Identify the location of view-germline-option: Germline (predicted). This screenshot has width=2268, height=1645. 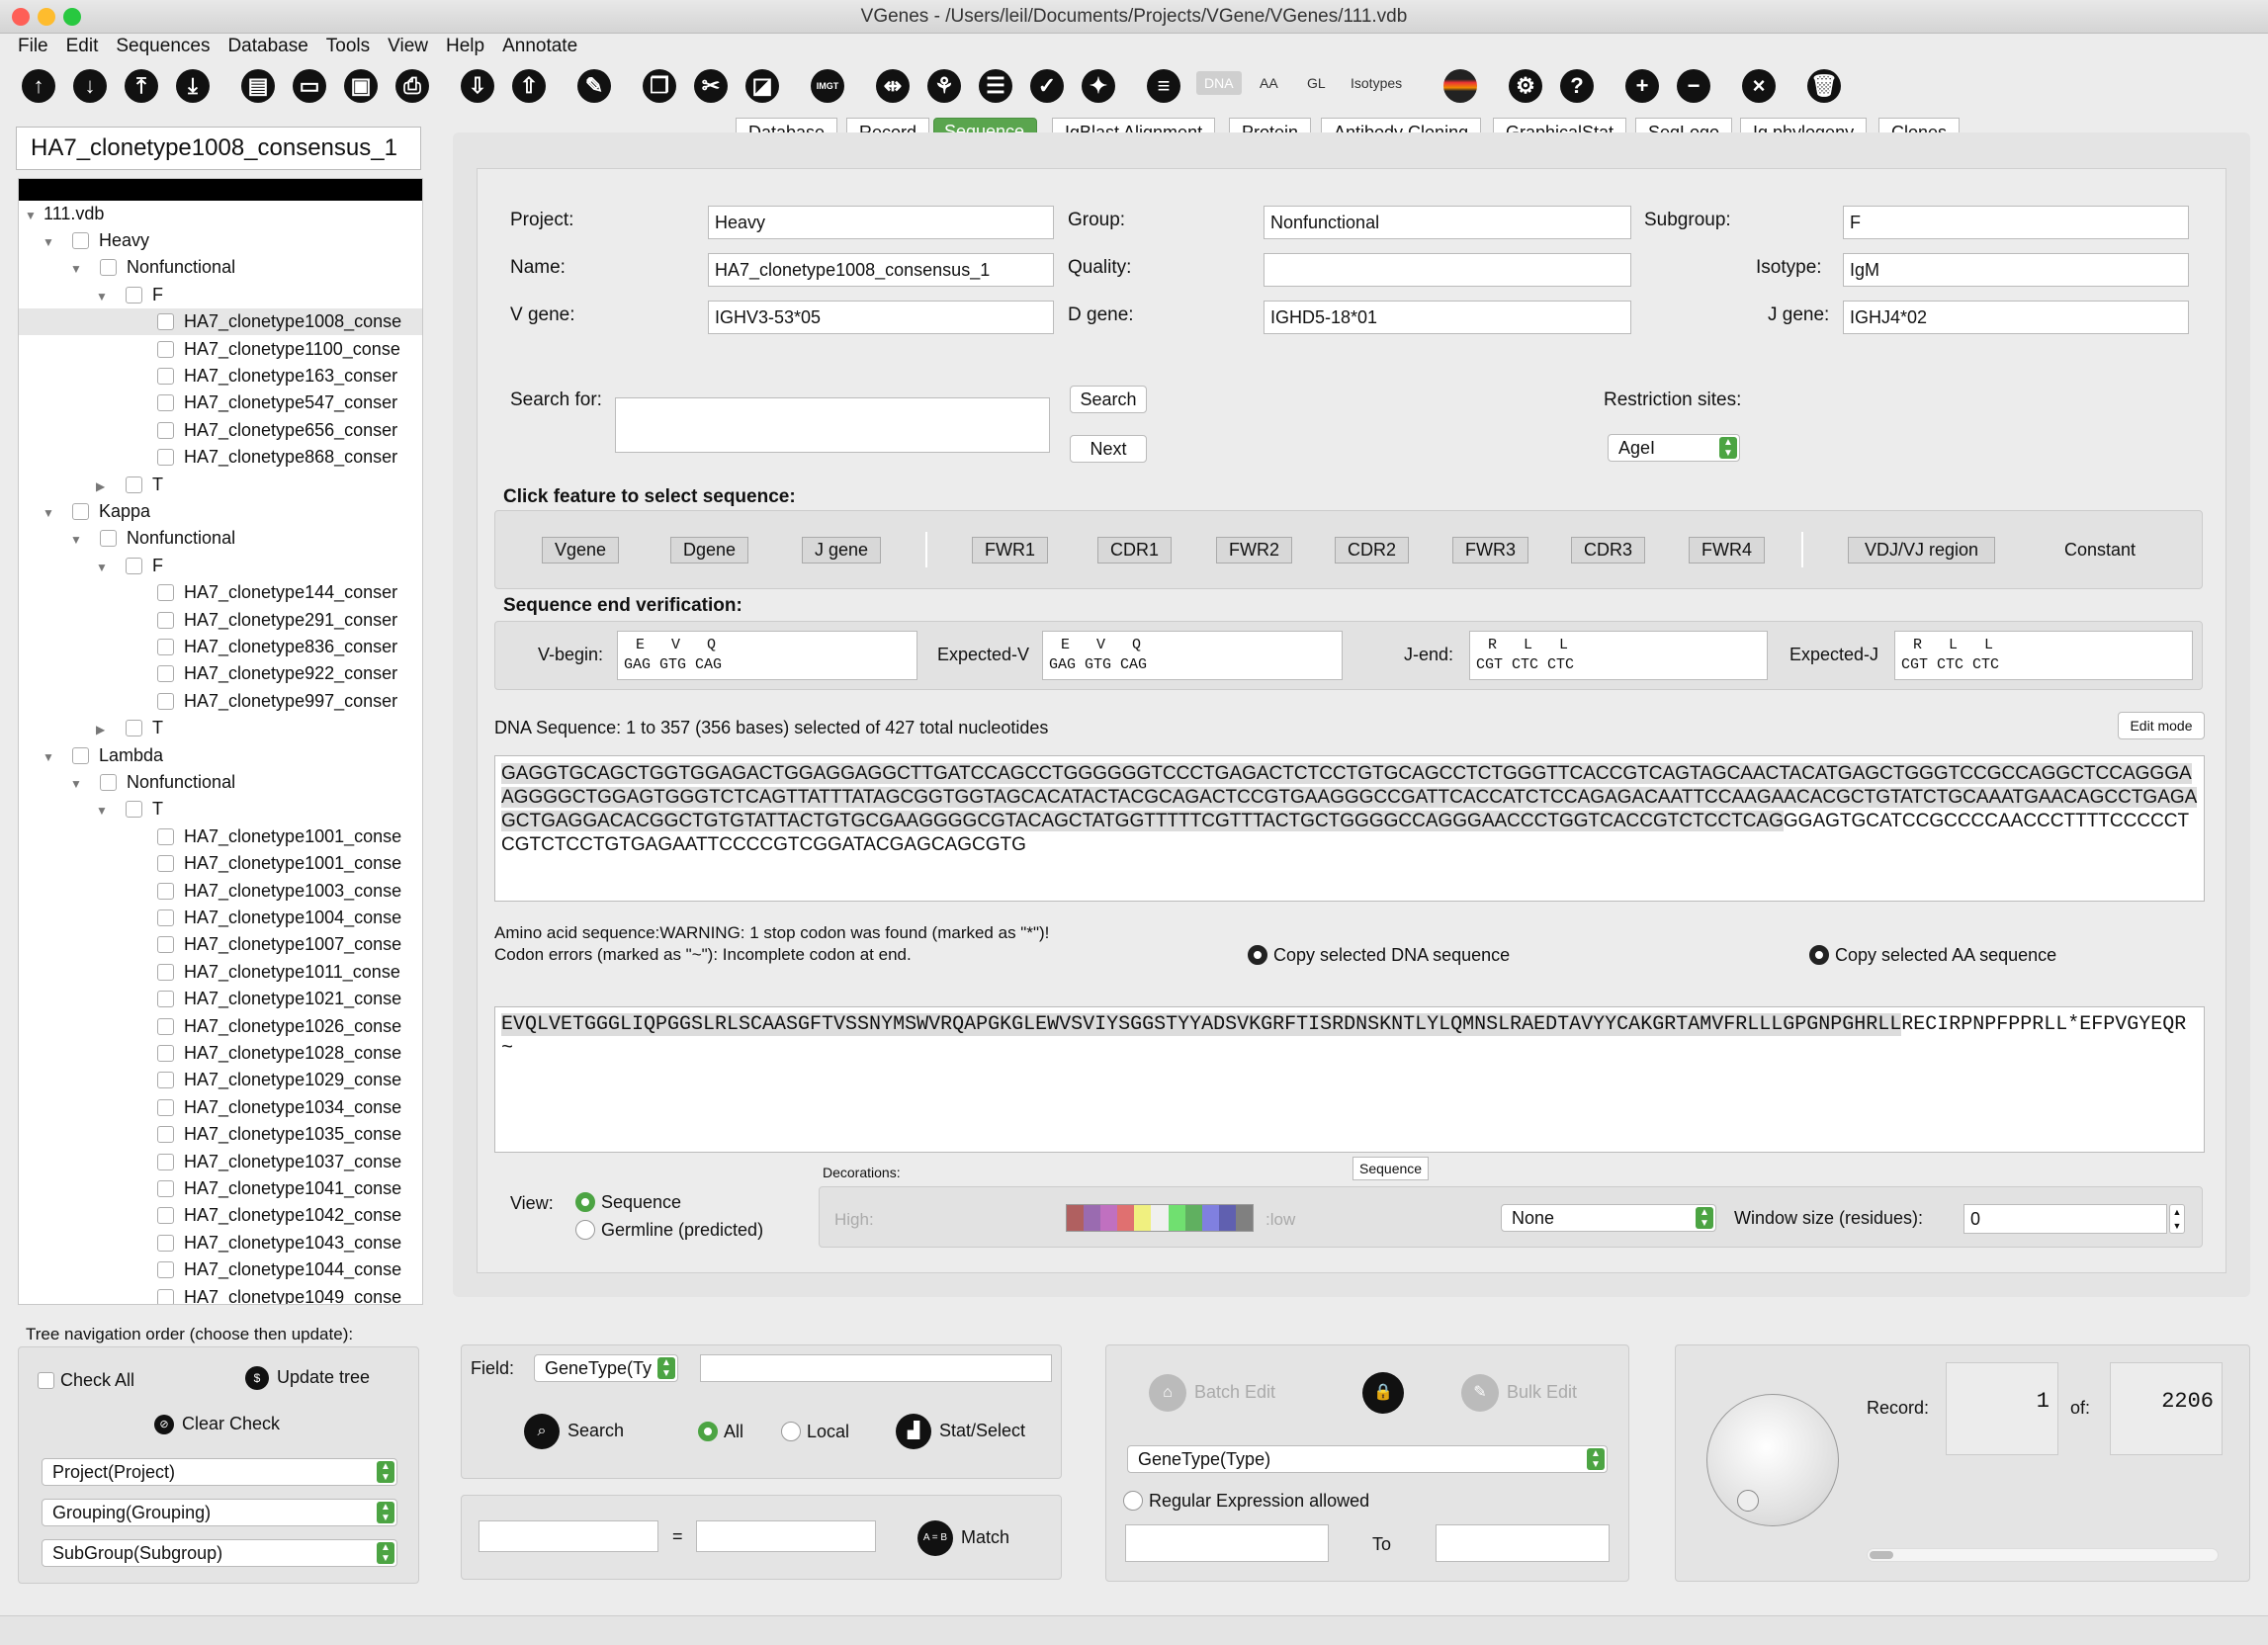
(669, 1231).